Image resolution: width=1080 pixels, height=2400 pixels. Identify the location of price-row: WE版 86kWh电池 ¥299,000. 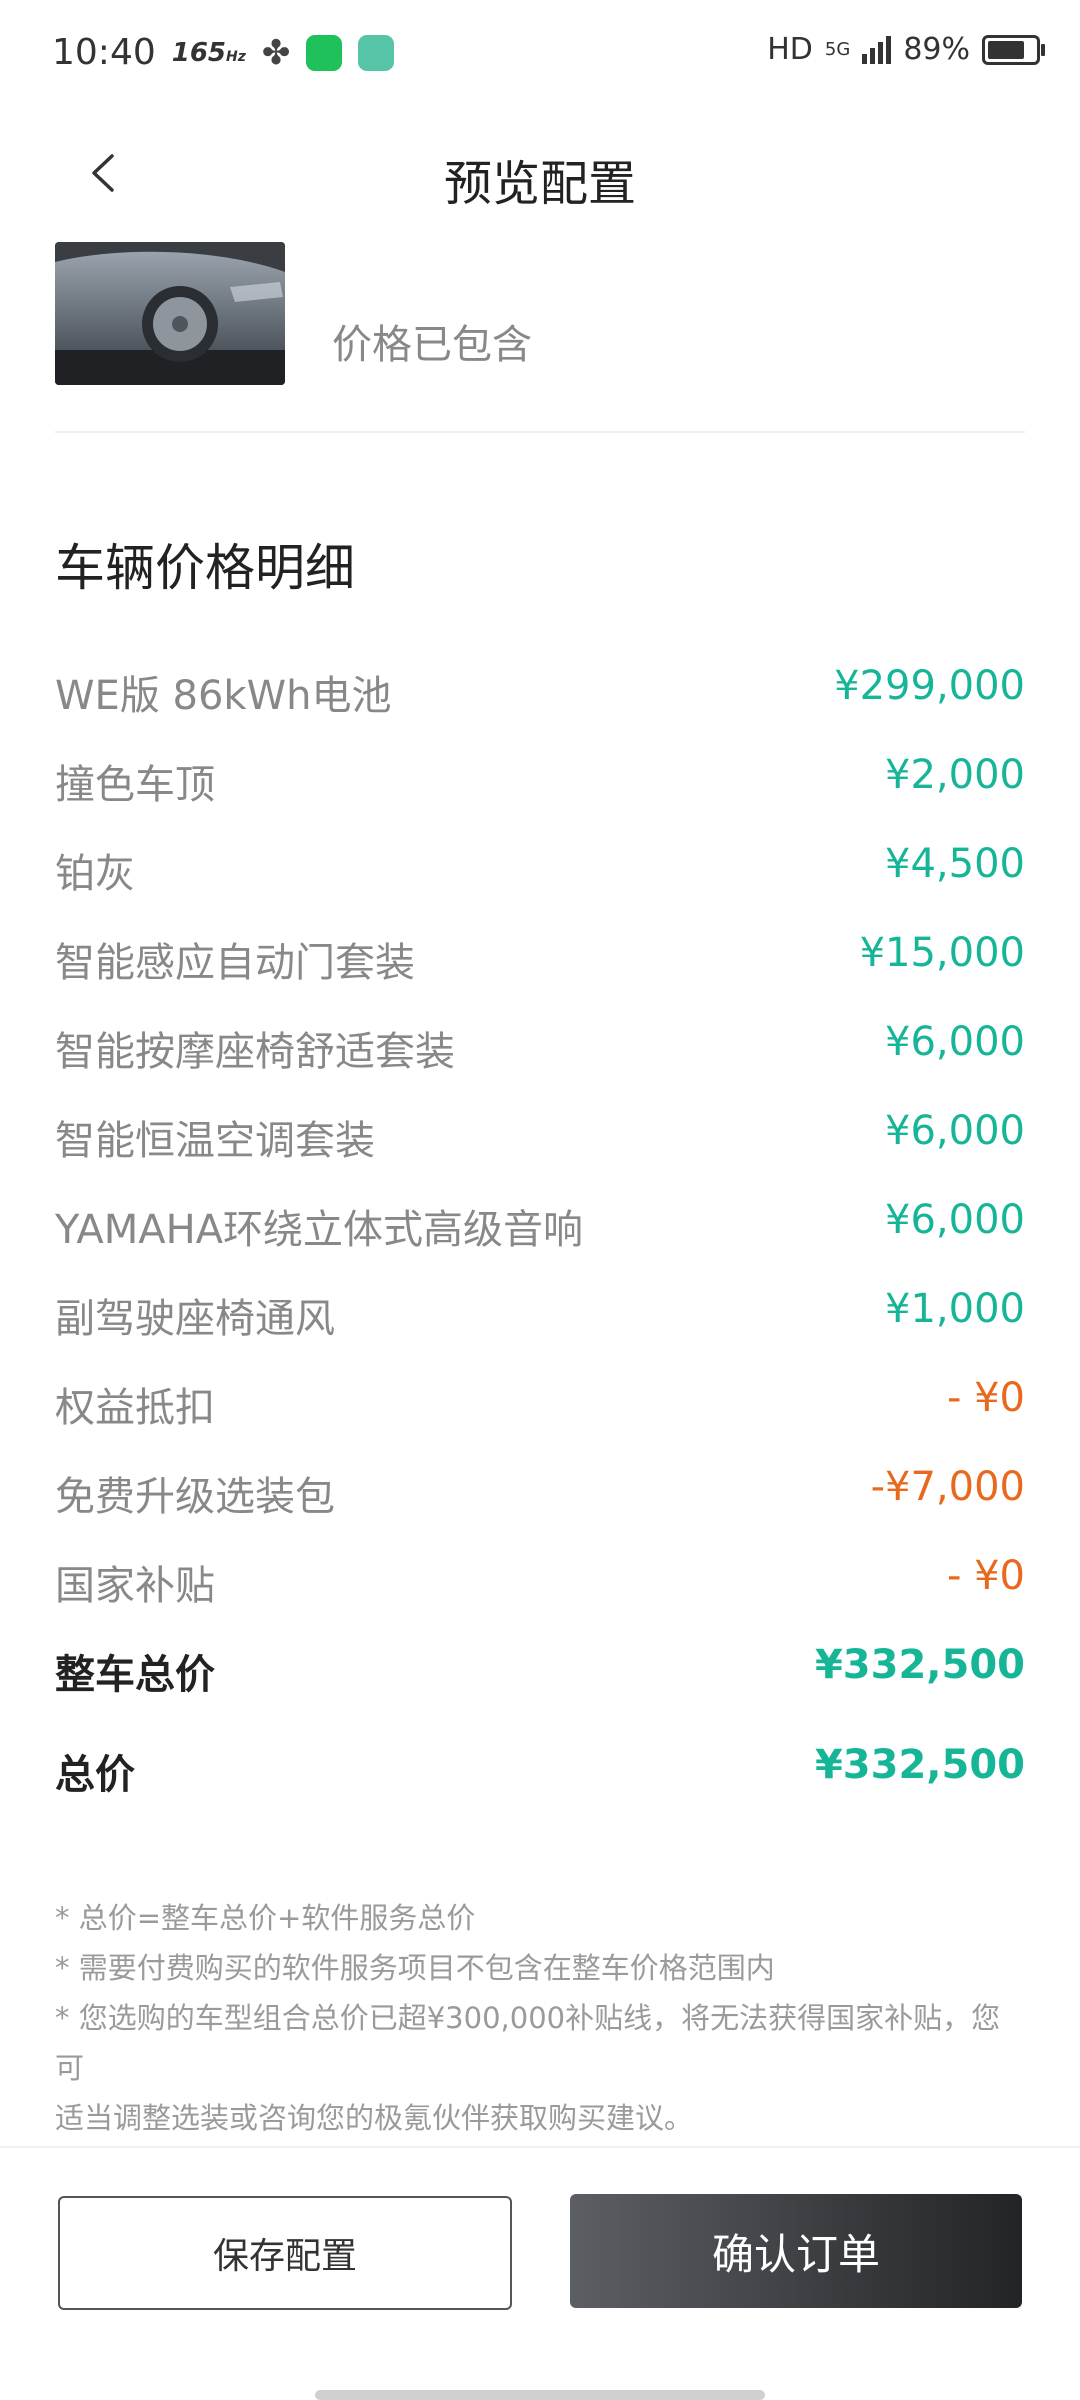
(540, 698).